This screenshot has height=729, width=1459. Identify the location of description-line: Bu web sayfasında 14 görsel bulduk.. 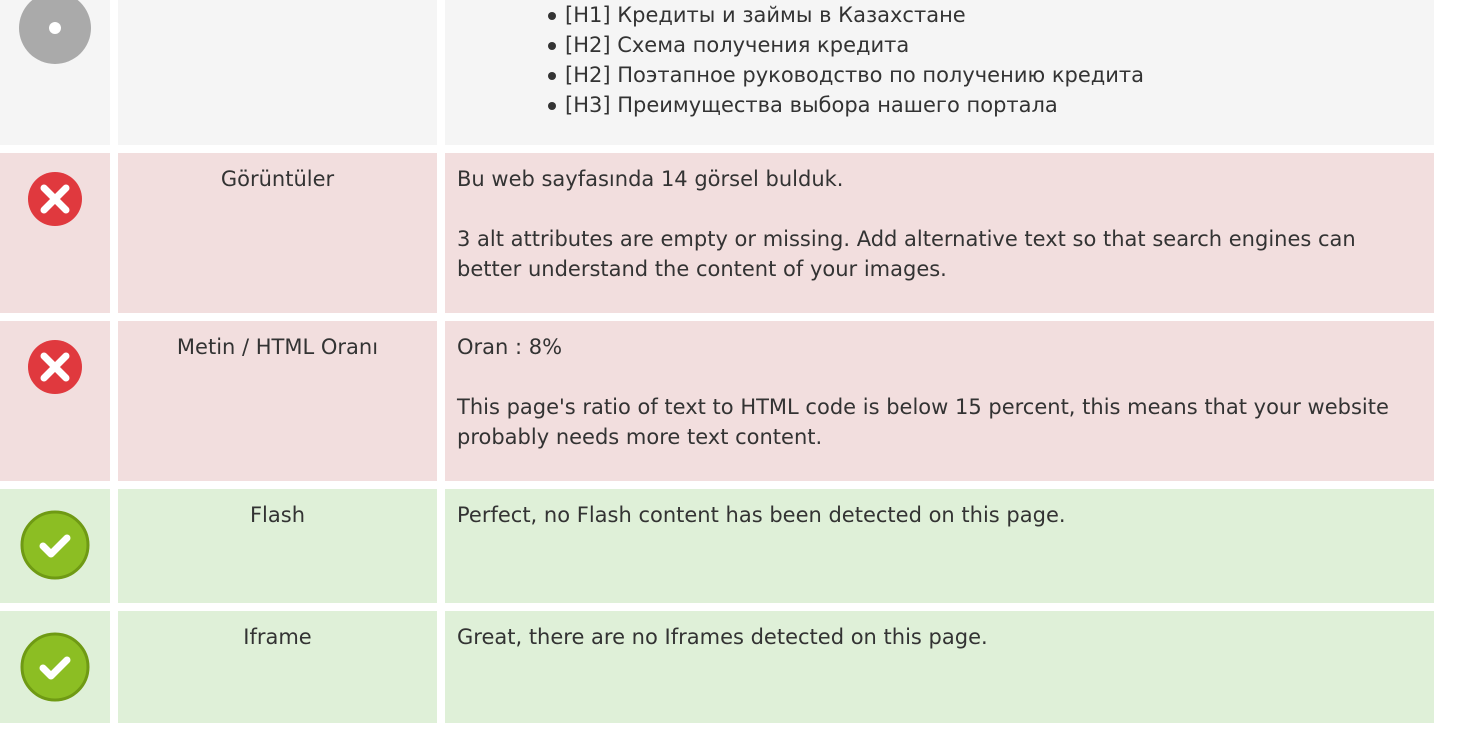
(650, 179).